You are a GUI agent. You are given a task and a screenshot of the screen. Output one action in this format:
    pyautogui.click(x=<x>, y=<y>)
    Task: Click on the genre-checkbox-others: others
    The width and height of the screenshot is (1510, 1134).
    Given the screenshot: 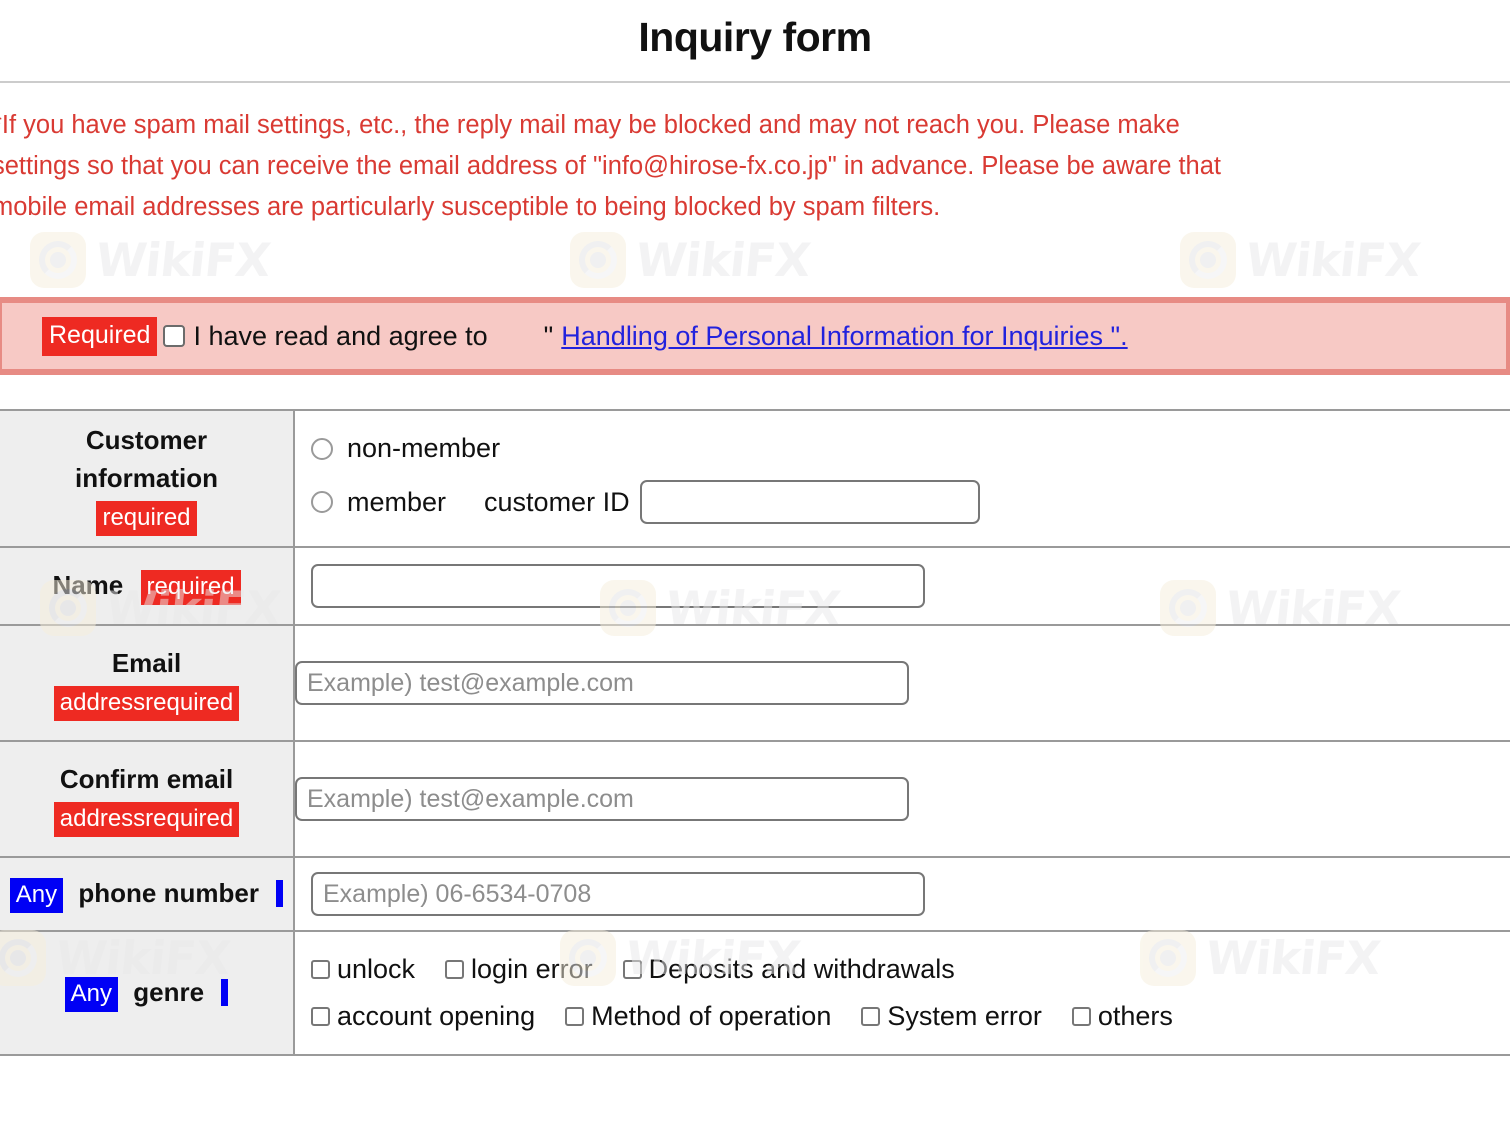 What is the action you would take?
    pyautogui.click(x=1122, y=1016)
    